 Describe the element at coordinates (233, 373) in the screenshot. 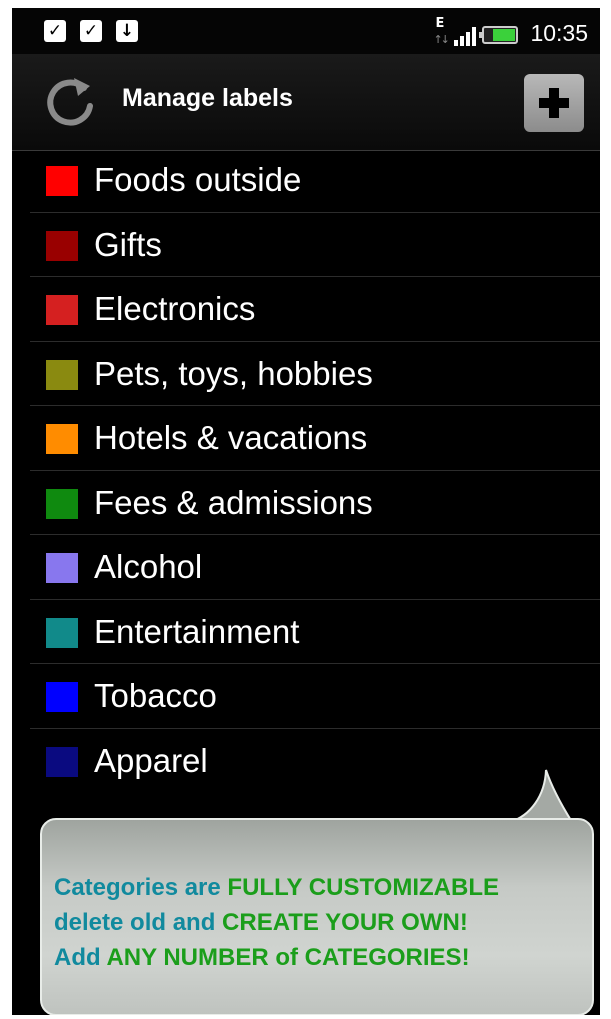

I see `label-name: Pets, toys, hobbies` at that location.